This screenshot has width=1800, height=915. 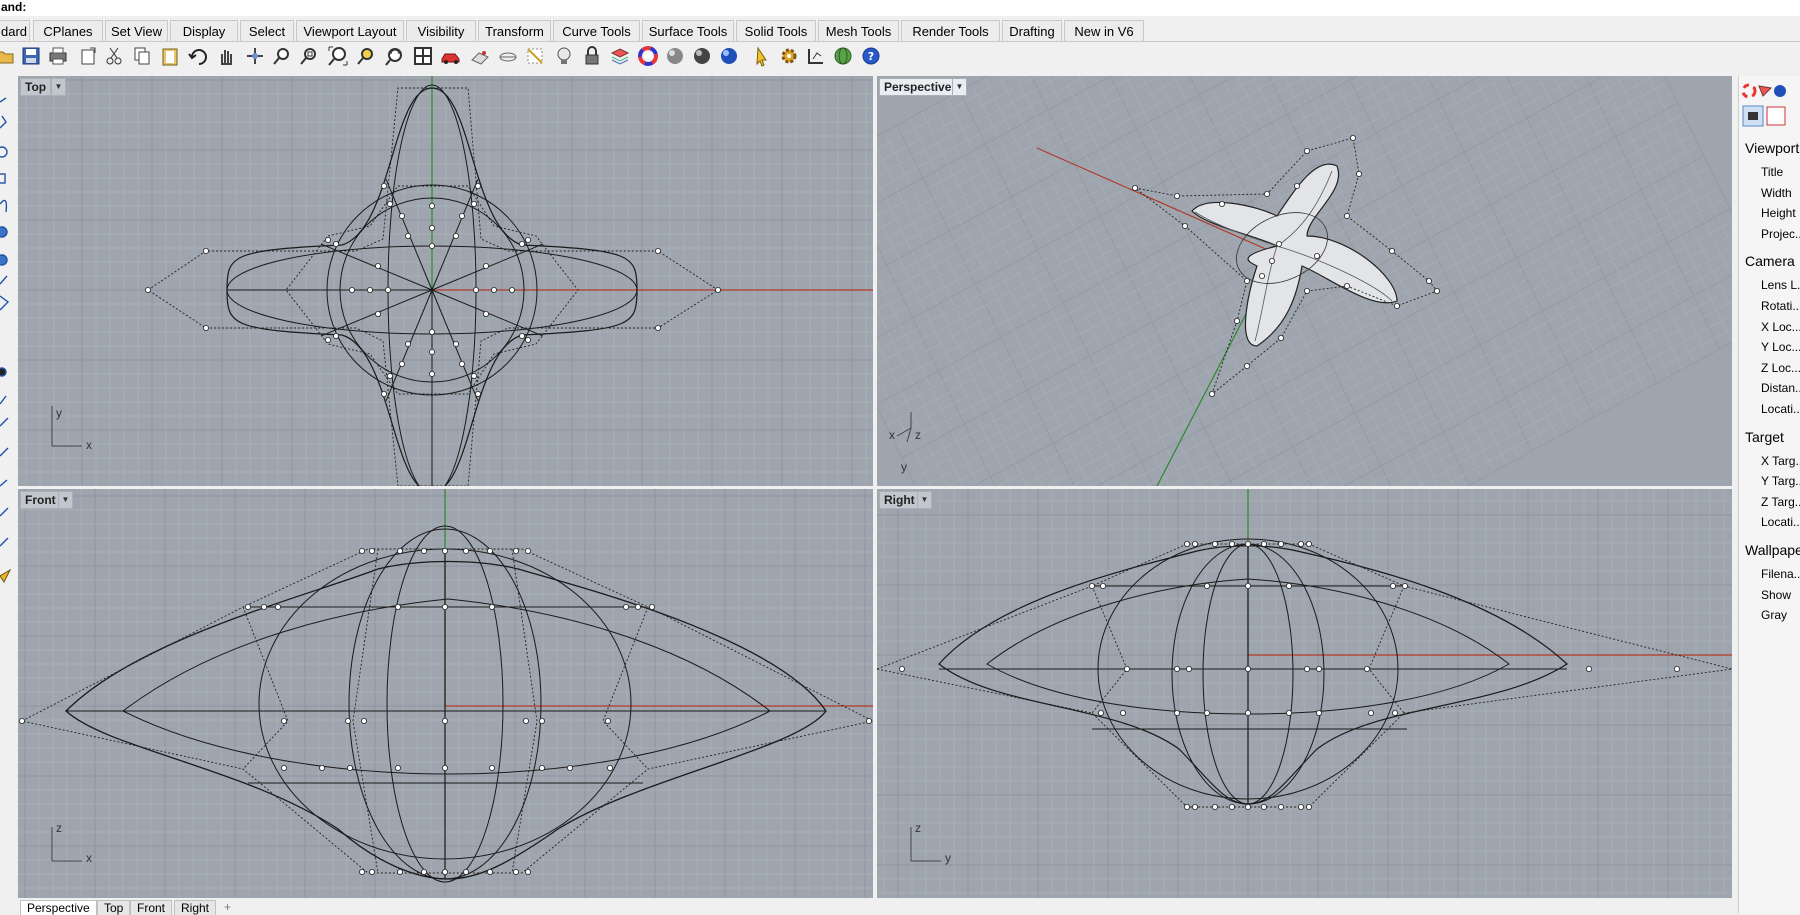 What do you see at coordinates (282, 56) in the screenshot?
I see `zoom-icon` at bounding box center [282, 56].